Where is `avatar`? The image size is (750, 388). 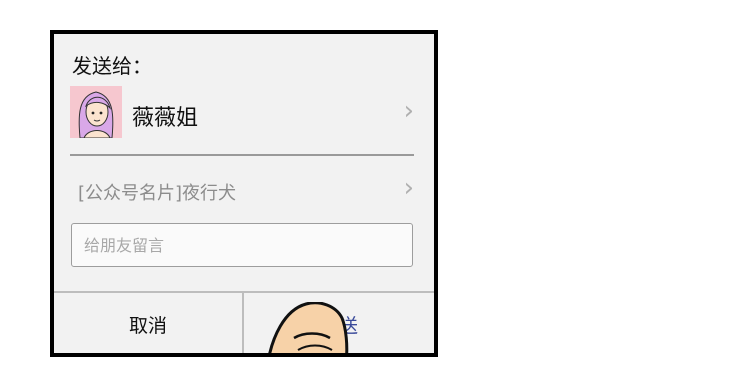
avatar is located at coordinates (96, 112).